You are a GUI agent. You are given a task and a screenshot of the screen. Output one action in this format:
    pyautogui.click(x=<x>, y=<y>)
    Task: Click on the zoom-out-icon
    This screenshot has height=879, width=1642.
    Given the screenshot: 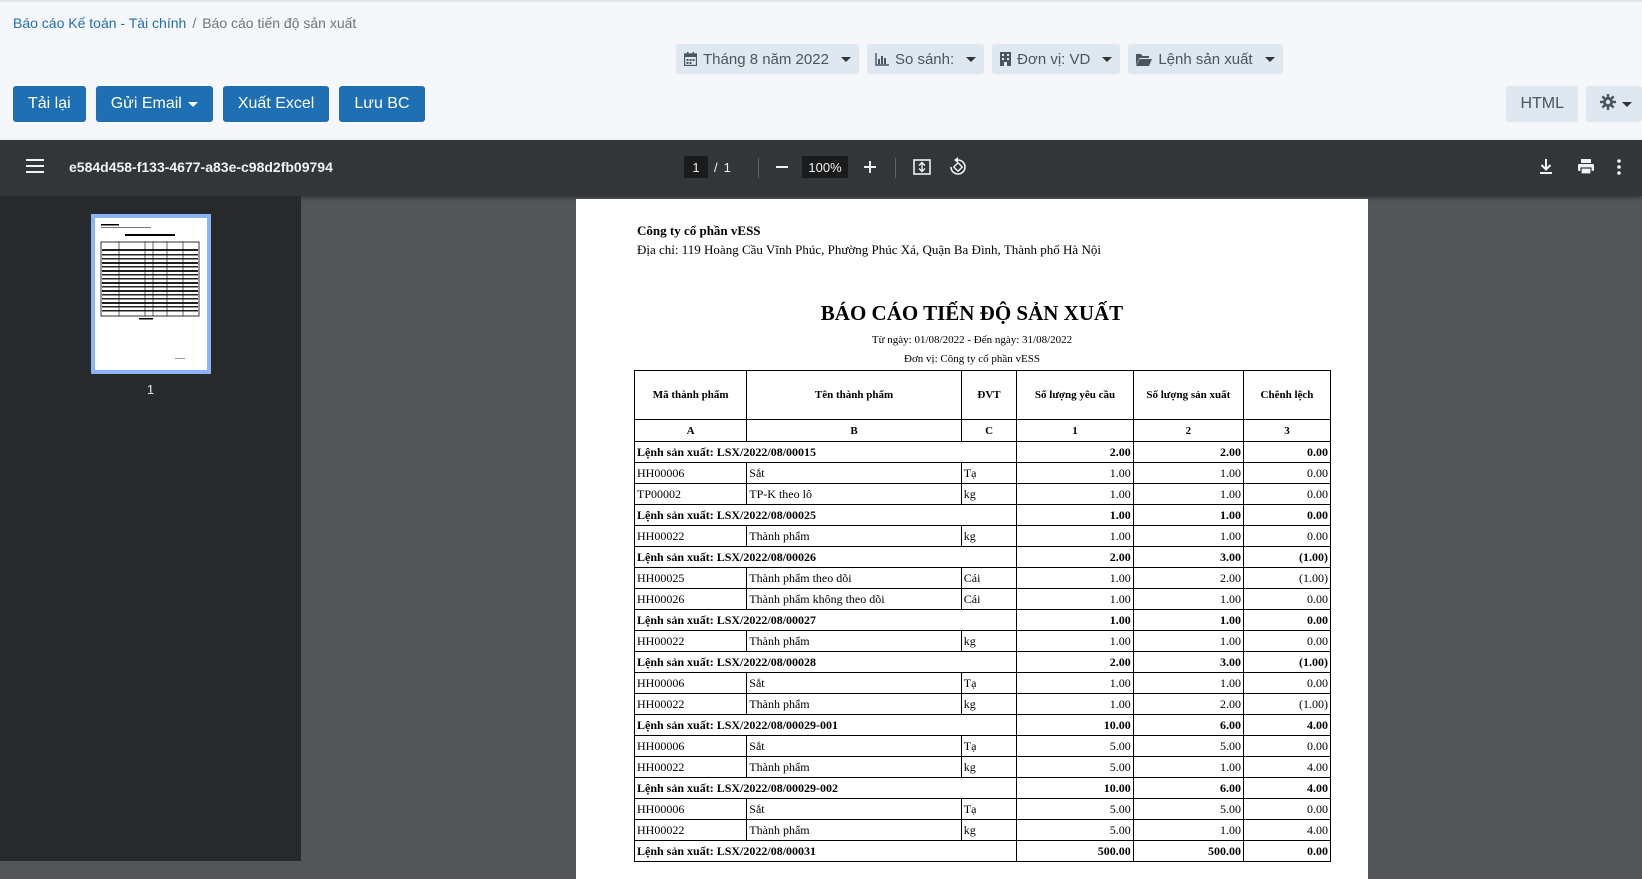 What is the action you would take?
    pyautogui.click(x=782, y=169)
    